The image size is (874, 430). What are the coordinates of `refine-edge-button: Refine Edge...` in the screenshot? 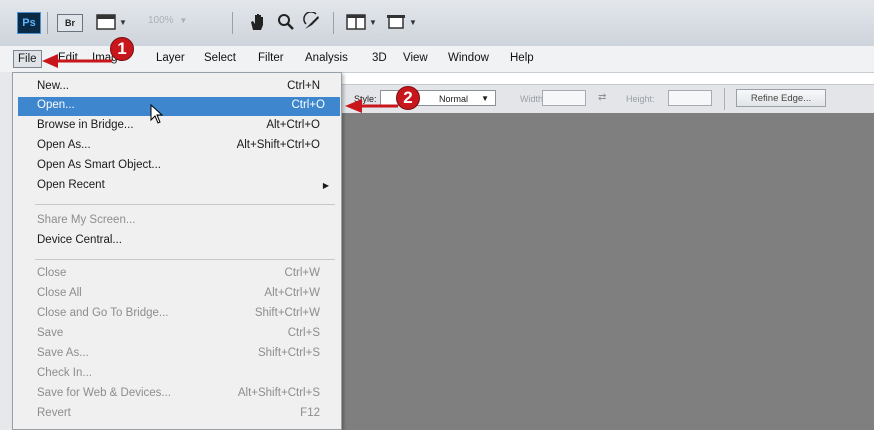 It's located at (781, 98).